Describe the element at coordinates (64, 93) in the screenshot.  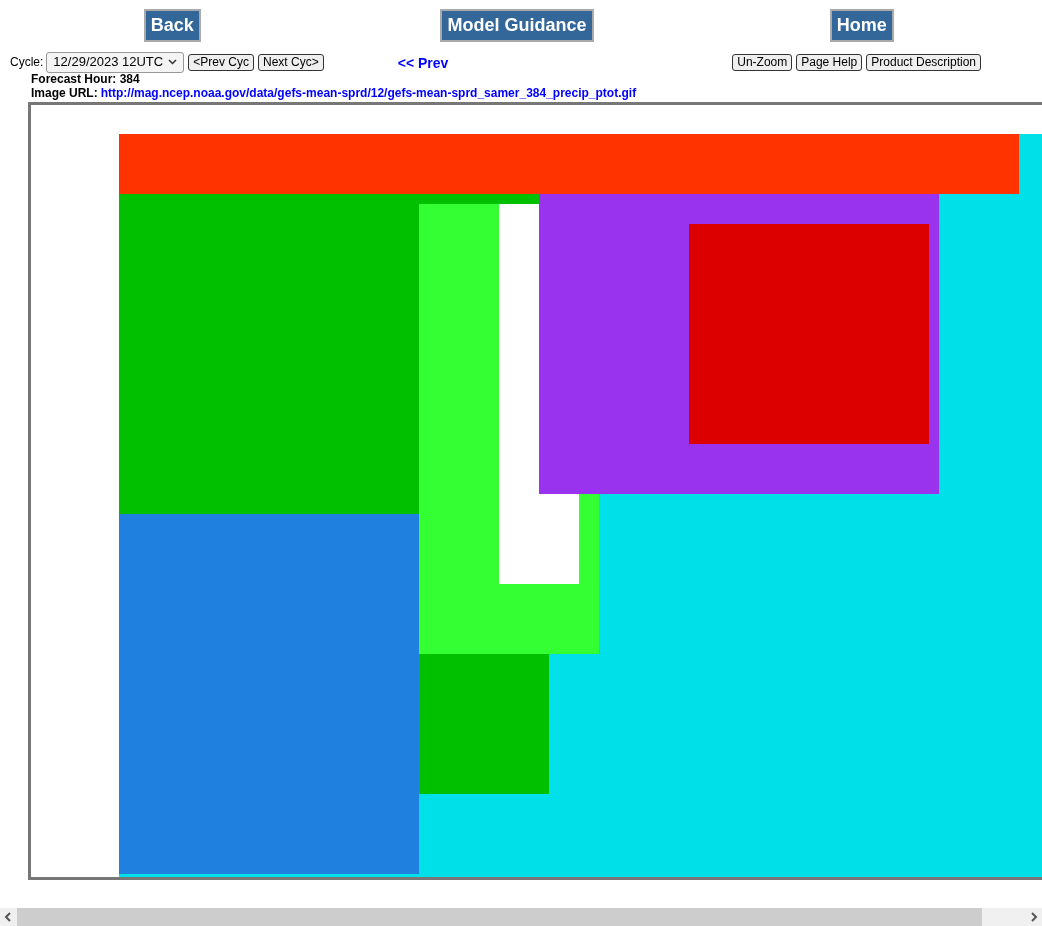
I see `image-url-label: Image URL:` at that location.